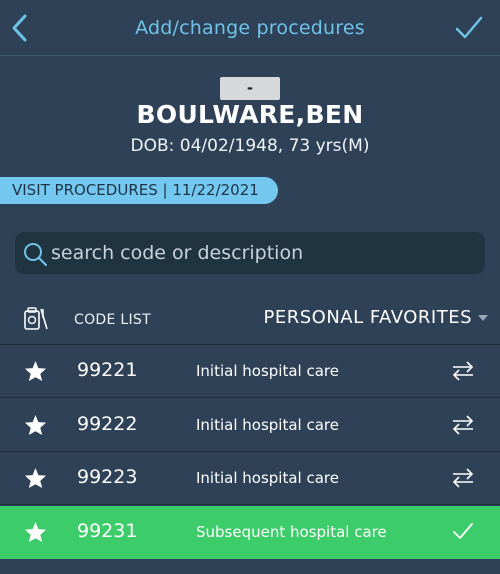 The image size is (500, 574). What do you see at coordinates (291, 532) in the screenshot?
I see `procedure-description: Subsequent hospital care` at bounding box center [291, 532].